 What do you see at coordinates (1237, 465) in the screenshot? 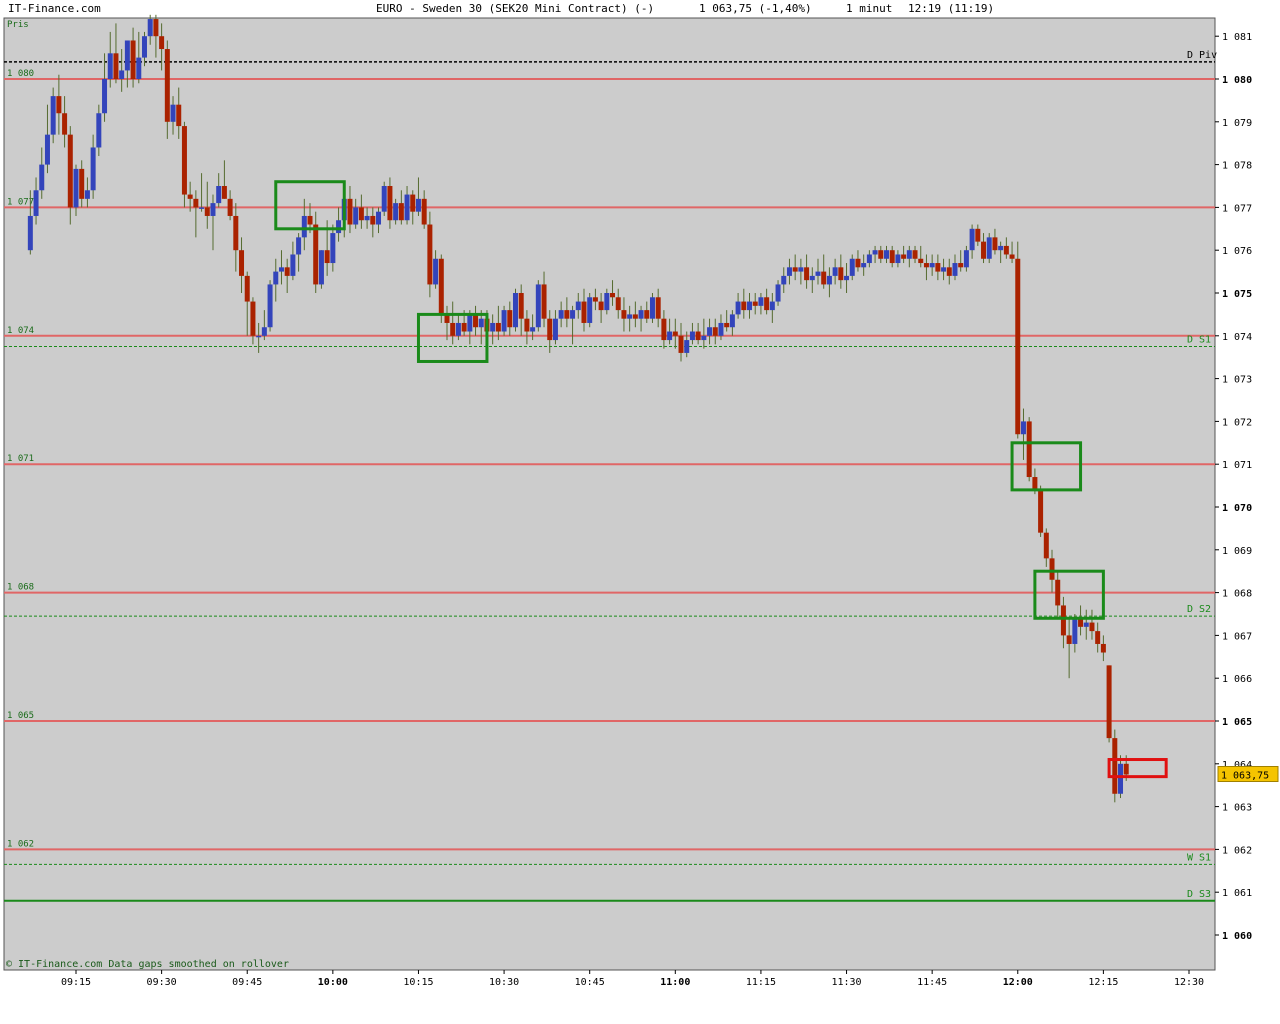
I see `y-tick-label: 1 071` at bounding box center [1237, 465].